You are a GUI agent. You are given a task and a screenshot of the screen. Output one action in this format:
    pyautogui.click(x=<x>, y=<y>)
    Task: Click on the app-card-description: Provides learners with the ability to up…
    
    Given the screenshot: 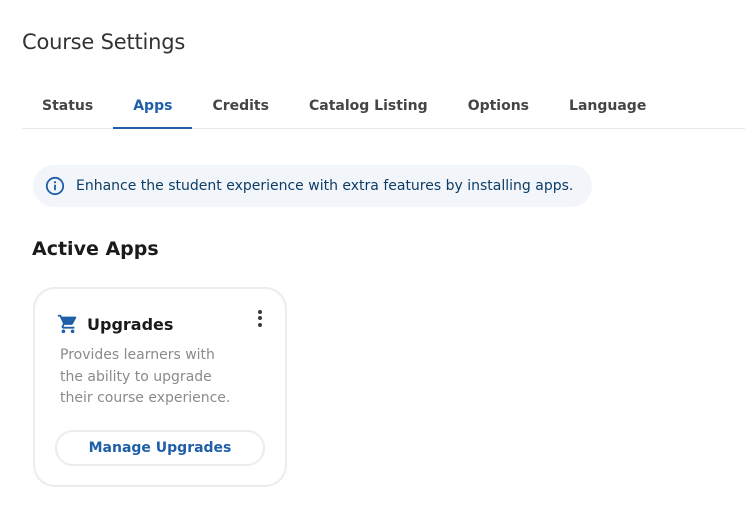 What is the action you would take?
    pyautogui.click(x=145, y=376)
    